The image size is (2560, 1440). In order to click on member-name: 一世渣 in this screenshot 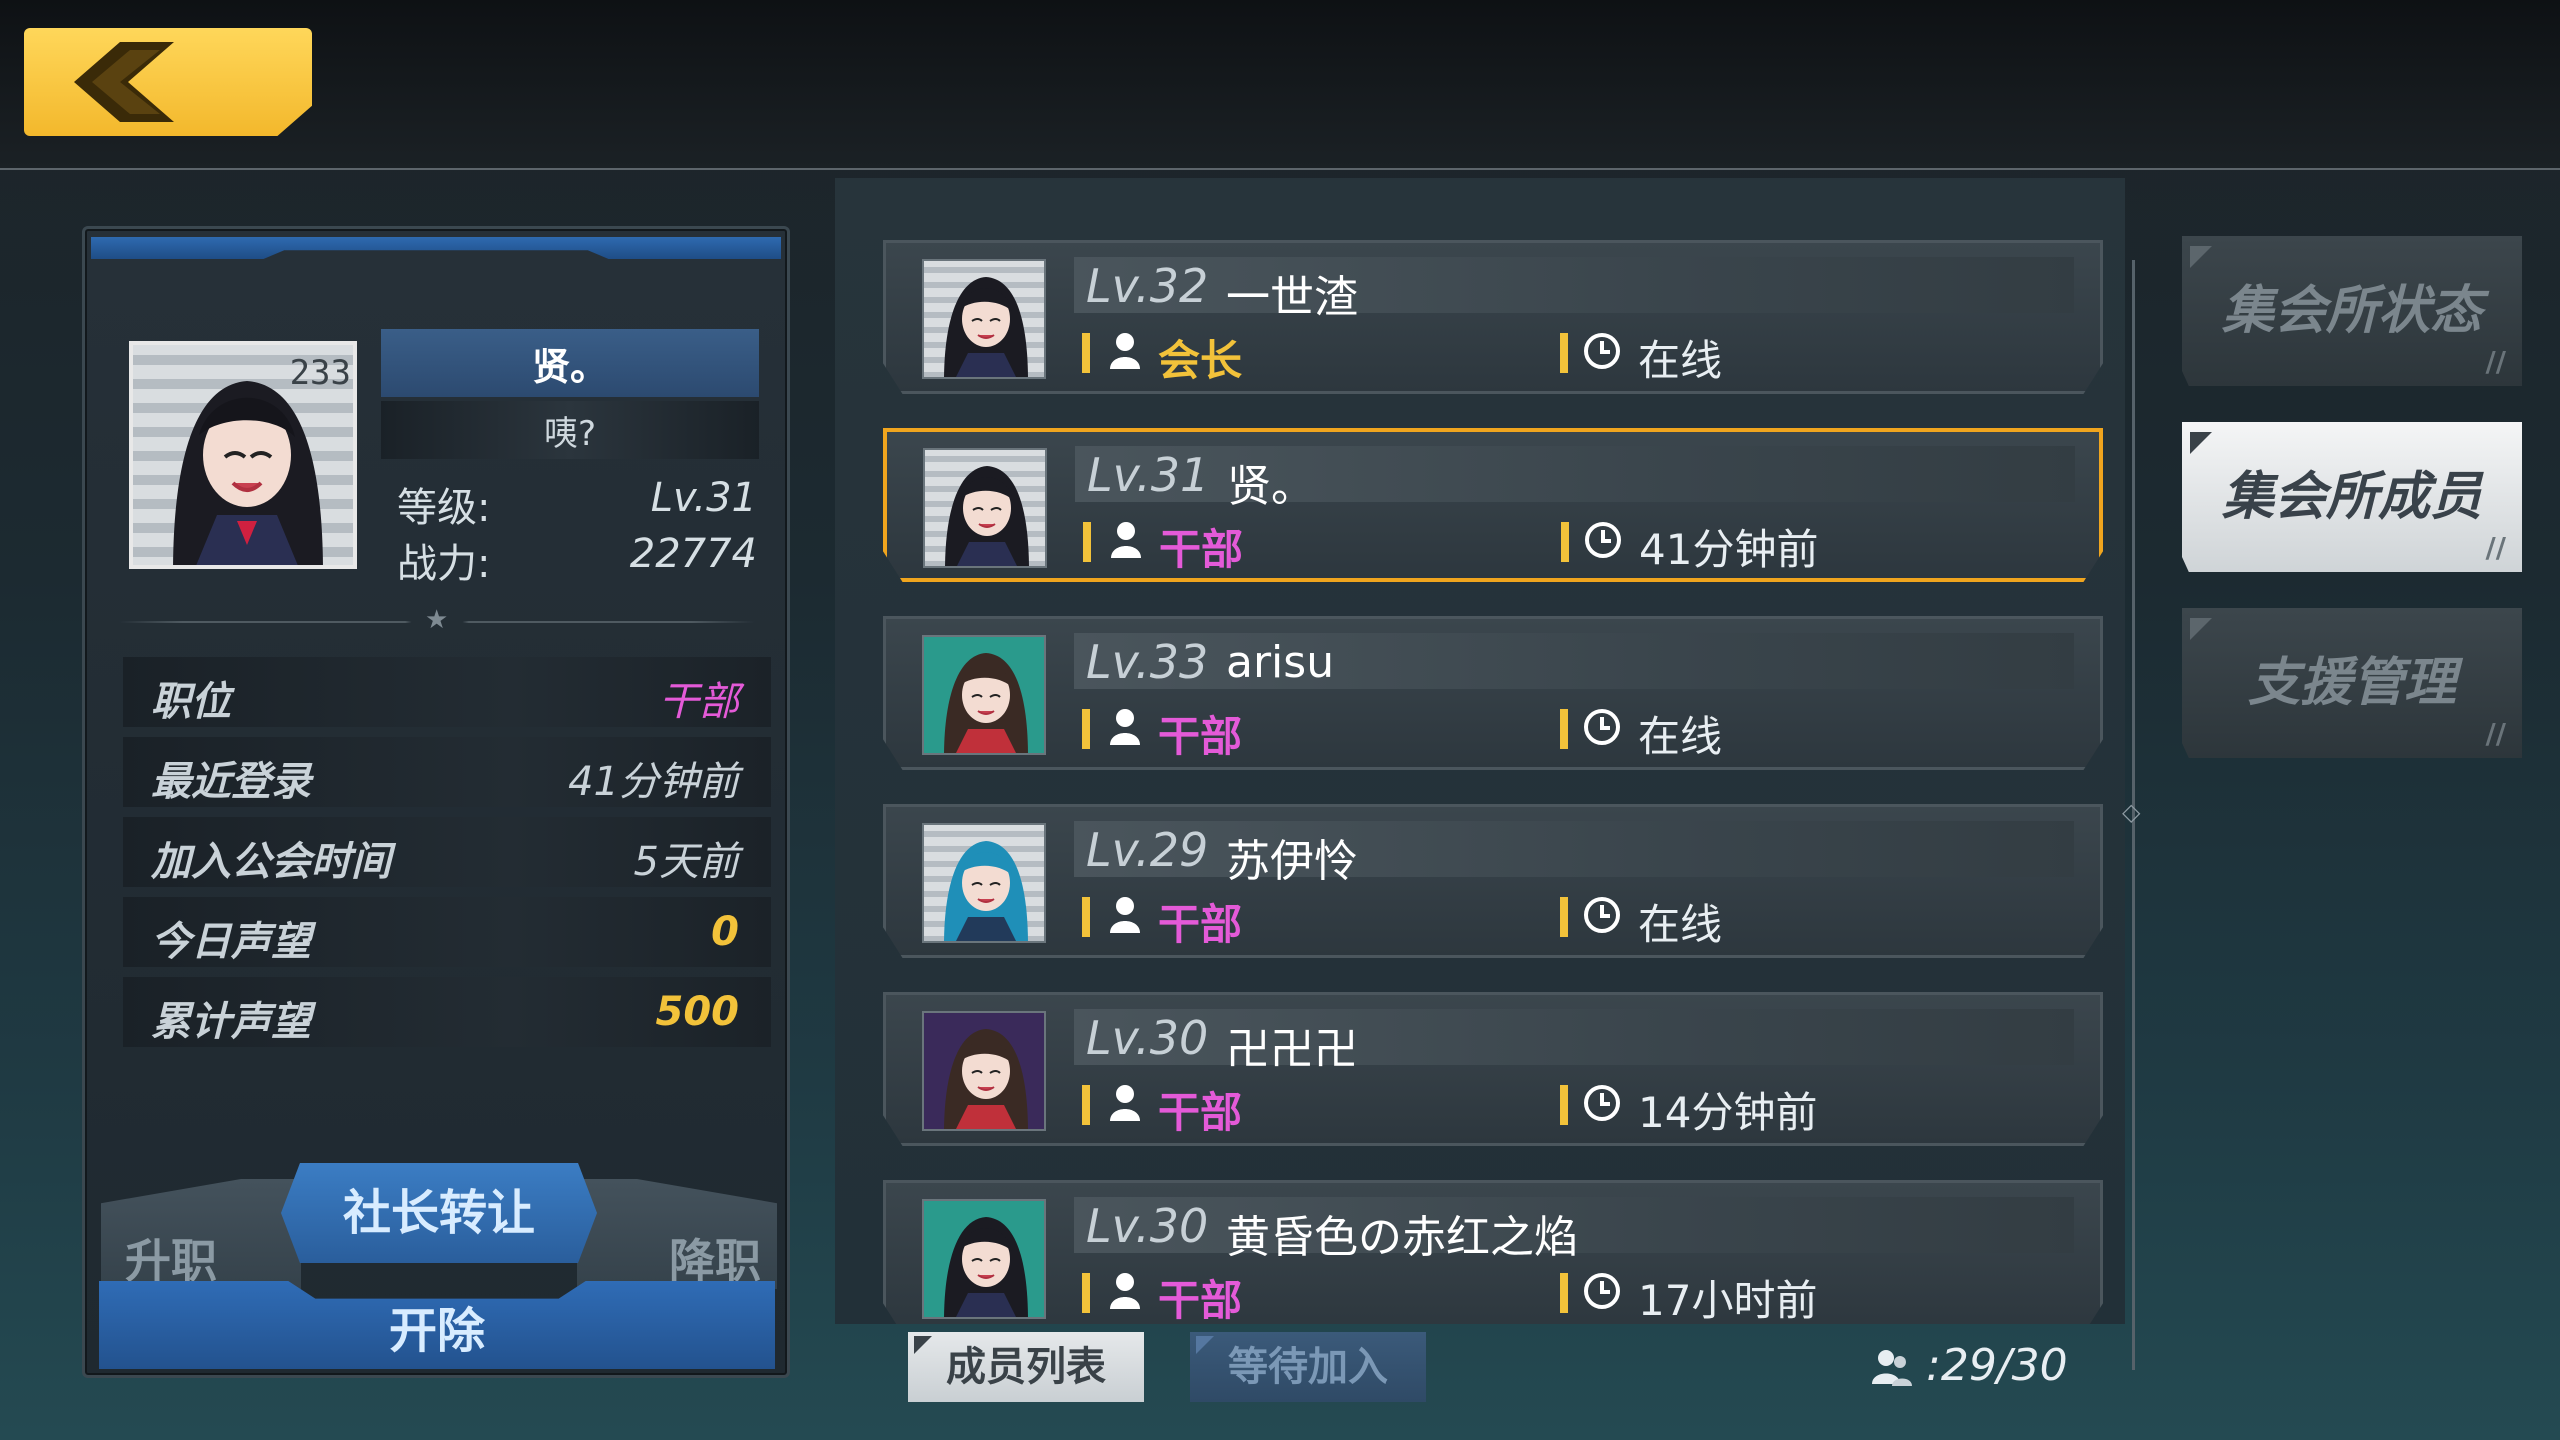, I will do `click(1292, 297)`.